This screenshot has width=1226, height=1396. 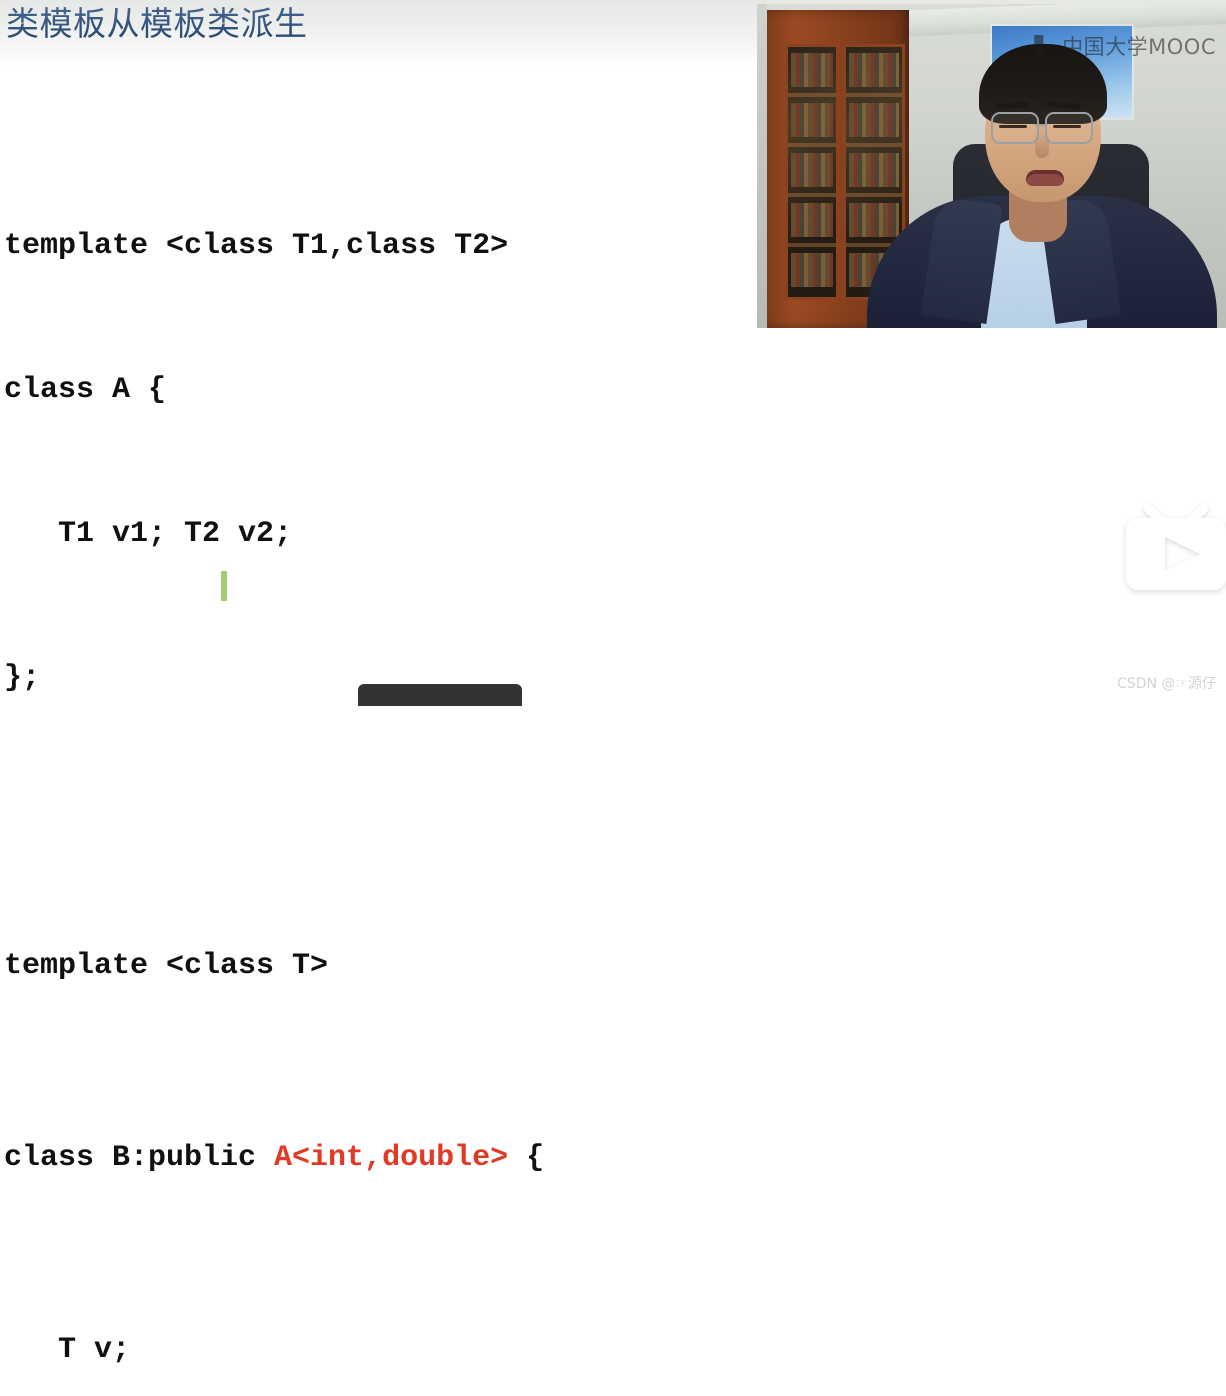 I want to click on video-nose, so click(x=1042, y=145).